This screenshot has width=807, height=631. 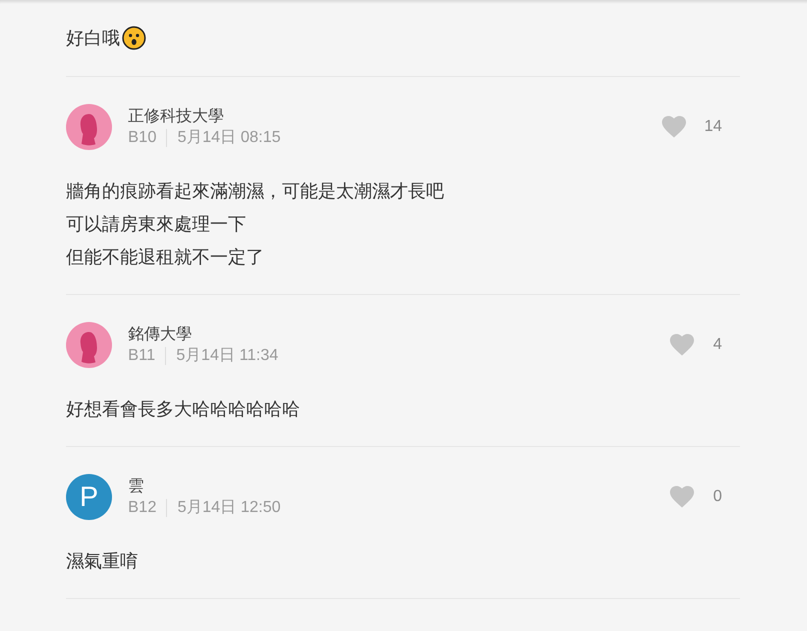 I want to click on comment-text: 但能不能退租就不一定了, so click(x=165, y=258).